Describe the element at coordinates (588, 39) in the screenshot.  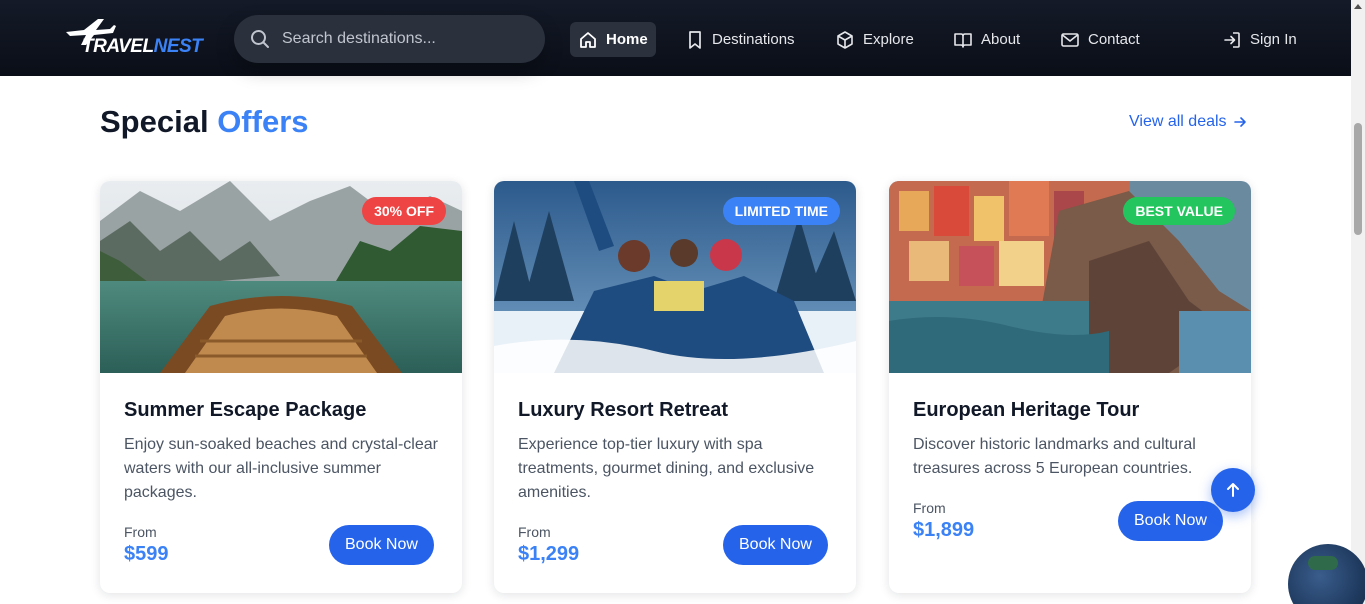
I see `home-icon` at that location.